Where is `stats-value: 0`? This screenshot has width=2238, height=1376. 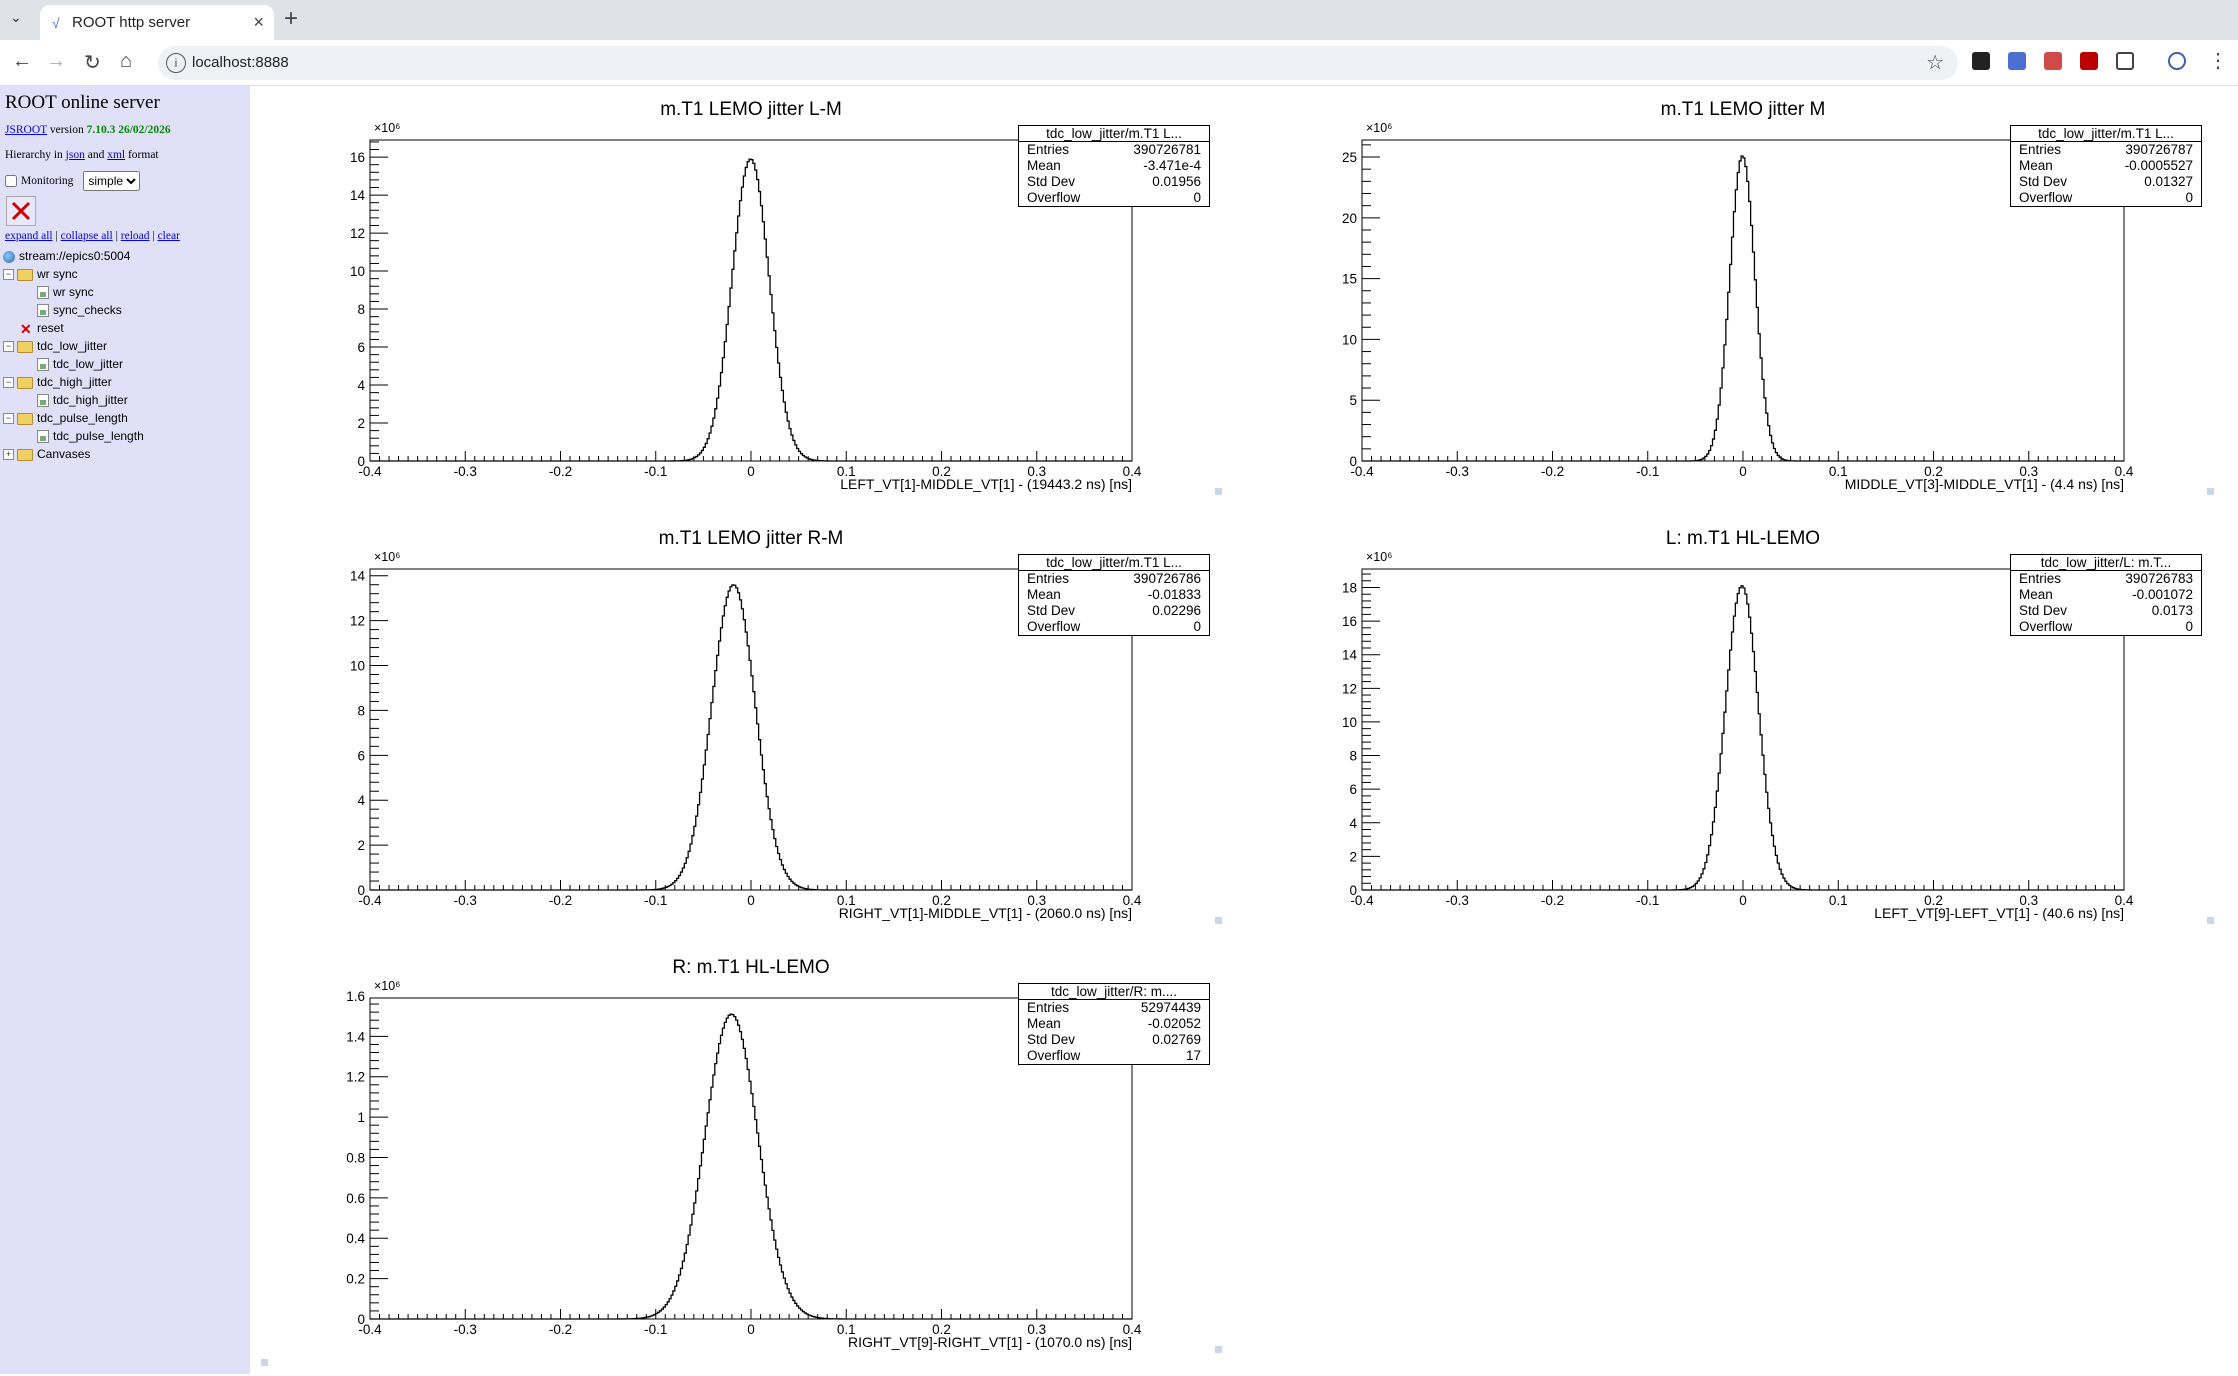 stats-value: 0 is located at coordinates (1197, 197).